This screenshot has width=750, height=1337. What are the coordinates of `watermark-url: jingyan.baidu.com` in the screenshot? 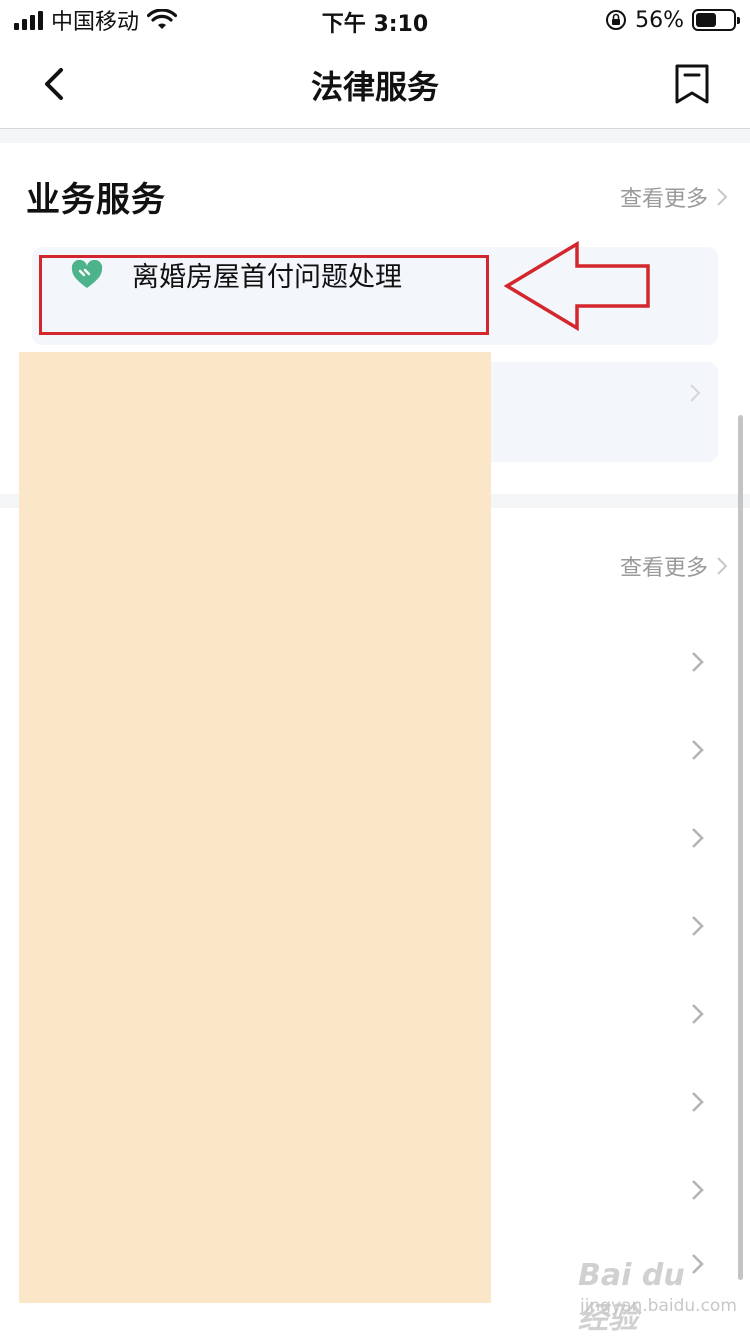 It's located at (658, 1306).